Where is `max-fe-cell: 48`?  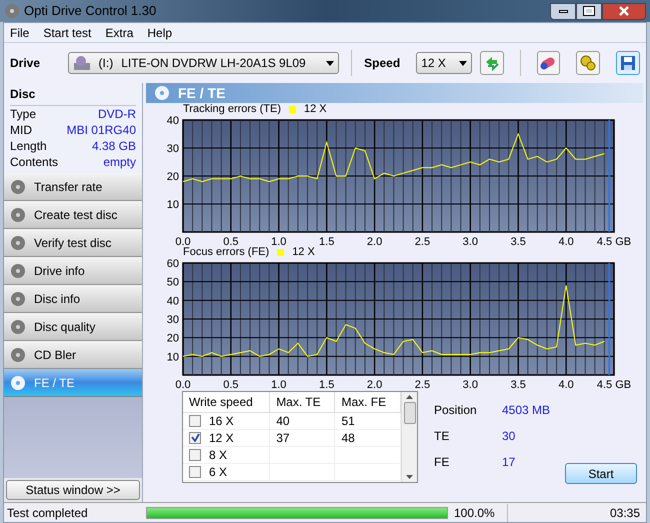 max-fe-cell: 48 is located at coordinates (348, 437).